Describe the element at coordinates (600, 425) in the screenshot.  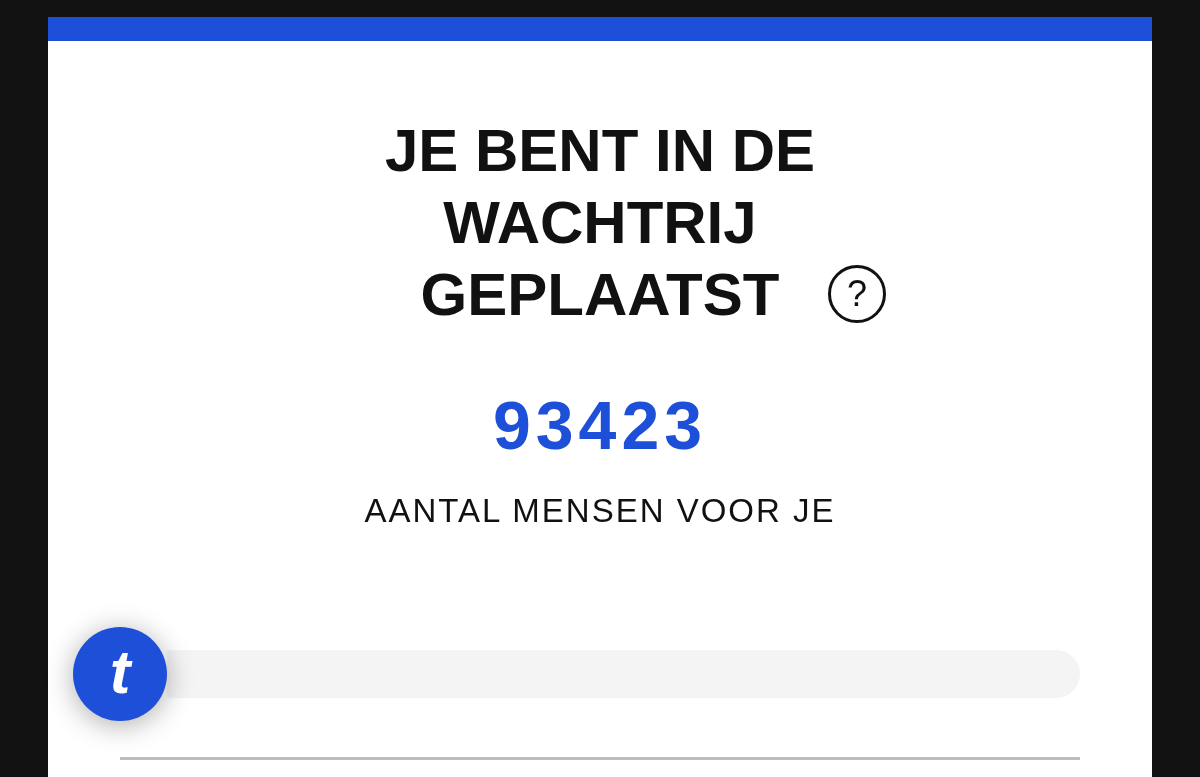
I see `people-ahead-count: 93423` at that location.